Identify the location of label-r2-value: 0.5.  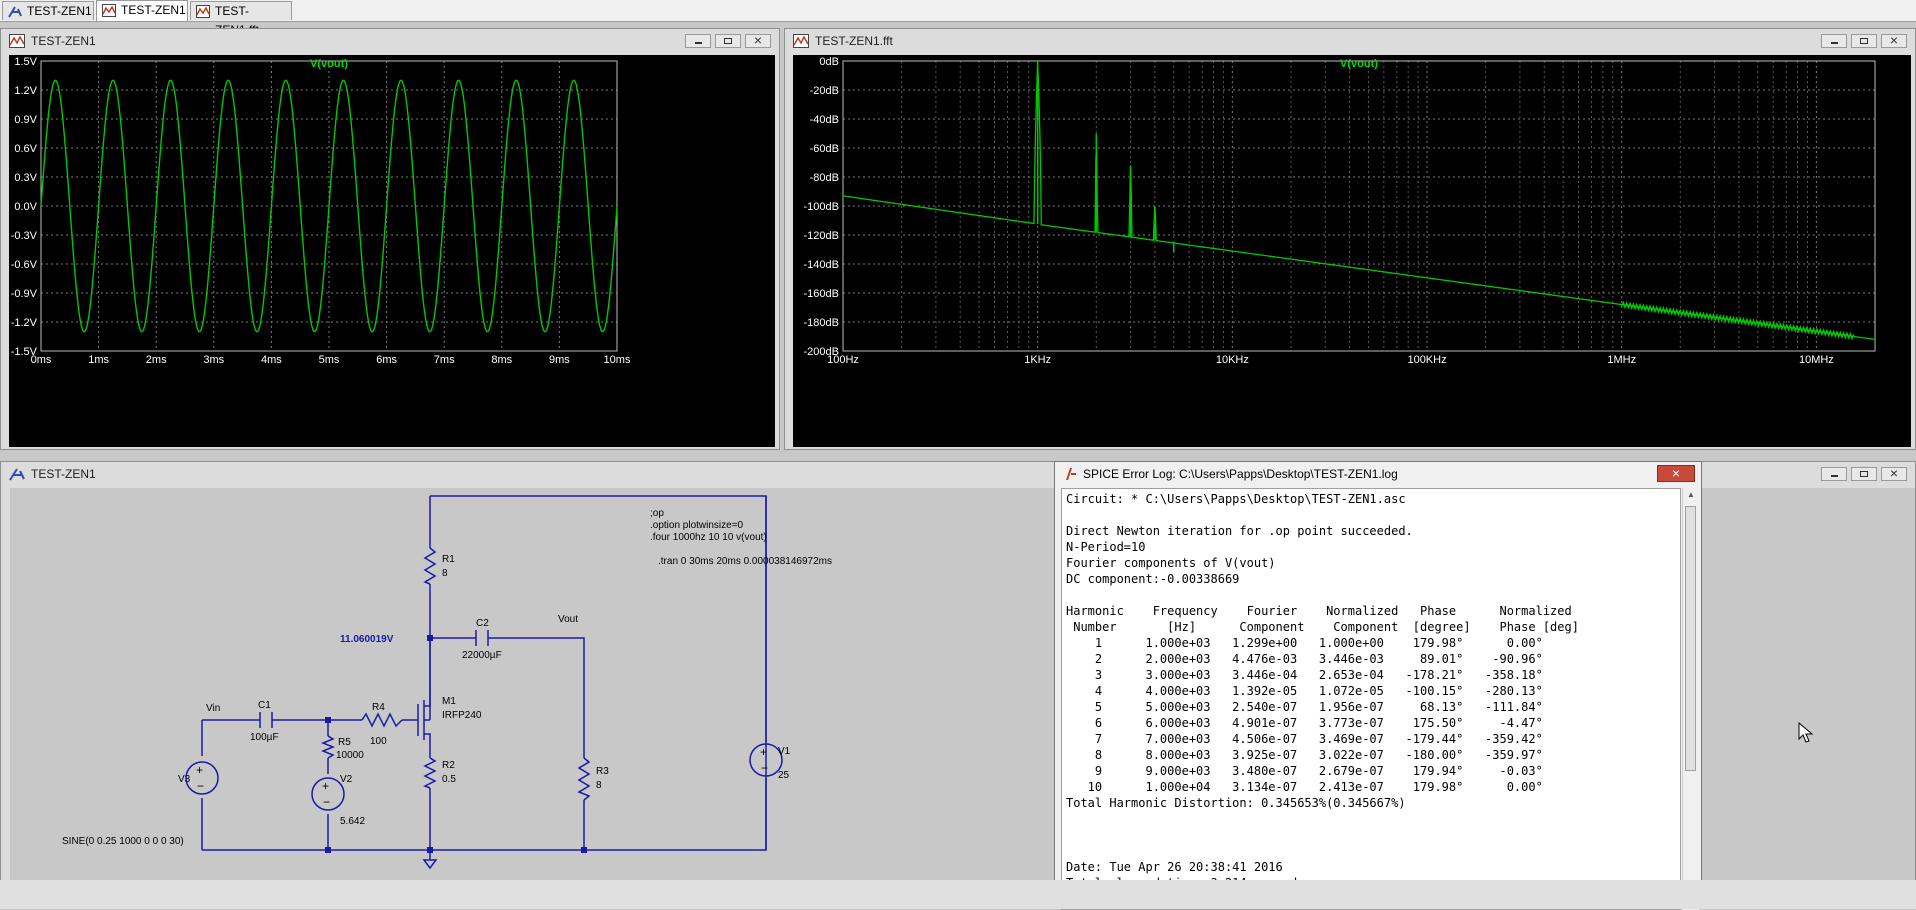
(449, 779).